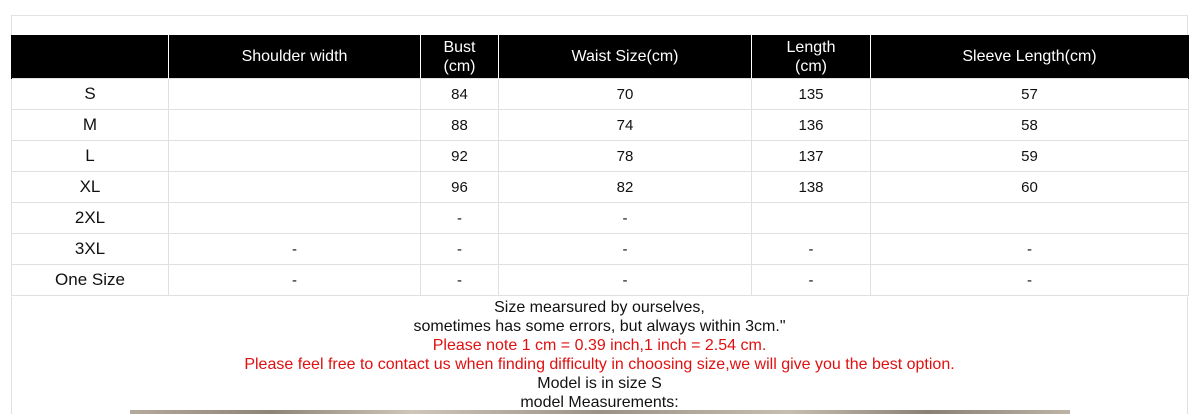  Describe the element at coordinates (1029, 57) in the screenshot. I see `header-sleeve-length: Sleeve Length(cm)` at that location.